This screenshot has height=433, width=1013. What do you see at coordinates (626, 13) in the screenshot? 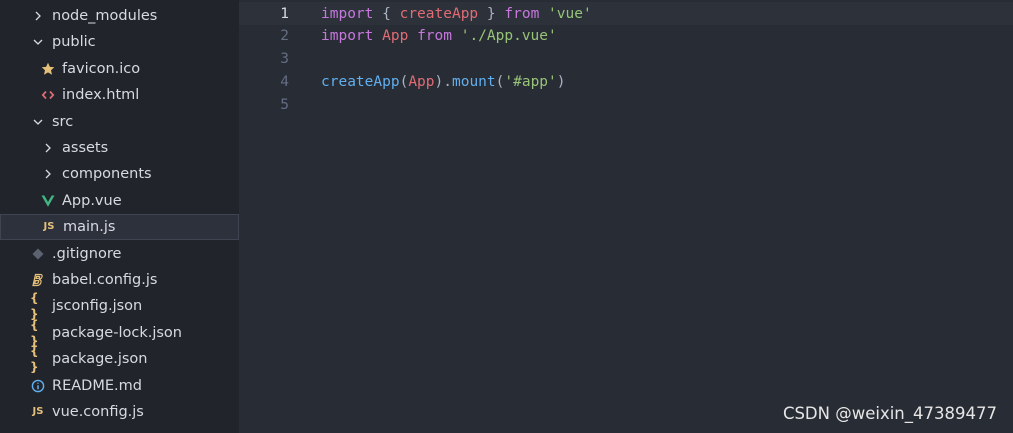
I see `code-line: 1 import { createApp } from 'vue'` at bounding box center [626, 13].